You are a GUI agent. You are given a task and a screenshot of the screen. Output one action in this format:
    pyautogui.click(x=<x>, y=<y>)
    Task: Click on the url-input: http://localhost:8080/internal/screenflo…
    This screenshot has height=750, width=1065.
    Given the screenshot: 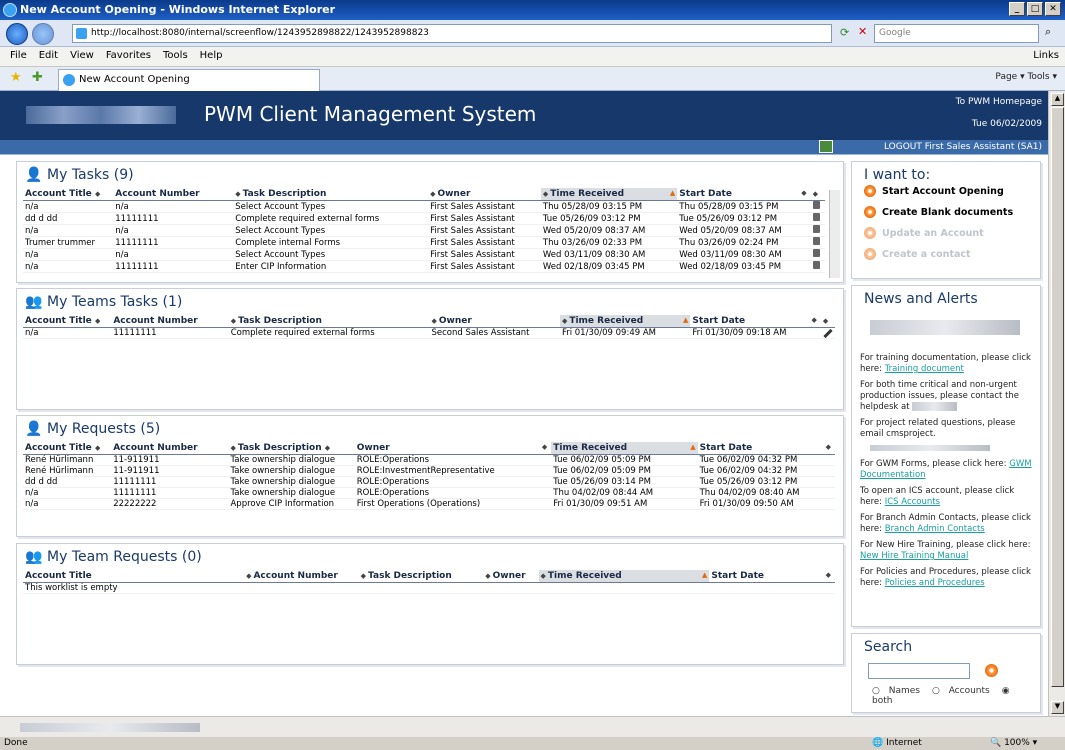 What is the action you would take?
    pyautogui.click(x=452, y=33)
    